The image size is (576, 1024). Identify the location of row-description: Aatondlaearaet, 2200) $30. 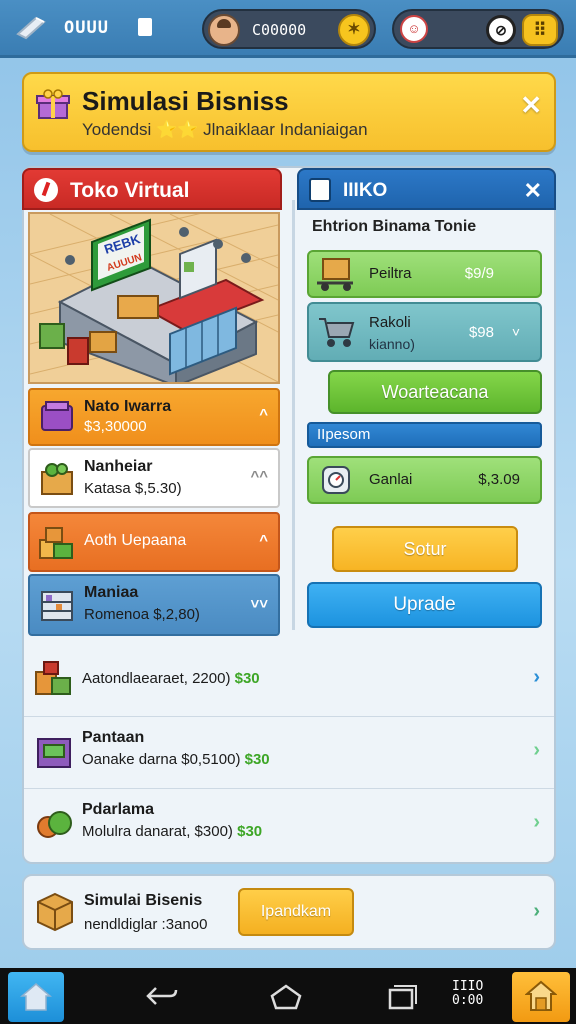
(171, 678).